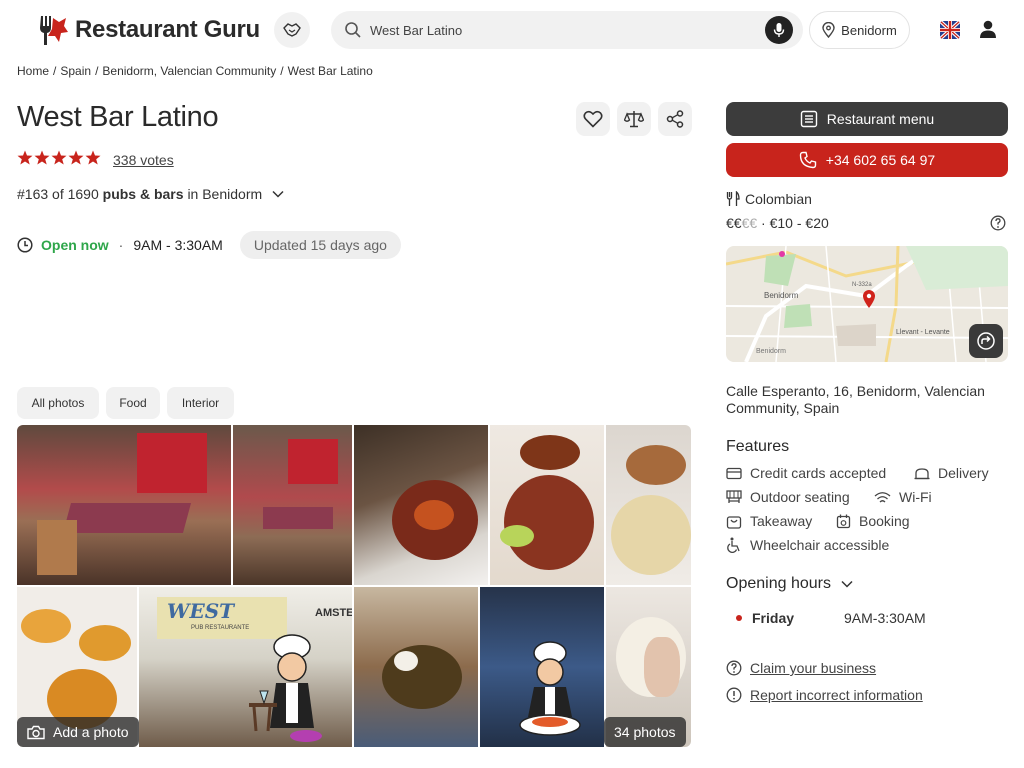  I want to click on hours-today: 9AM - 3:30AM, so click(178, 245).